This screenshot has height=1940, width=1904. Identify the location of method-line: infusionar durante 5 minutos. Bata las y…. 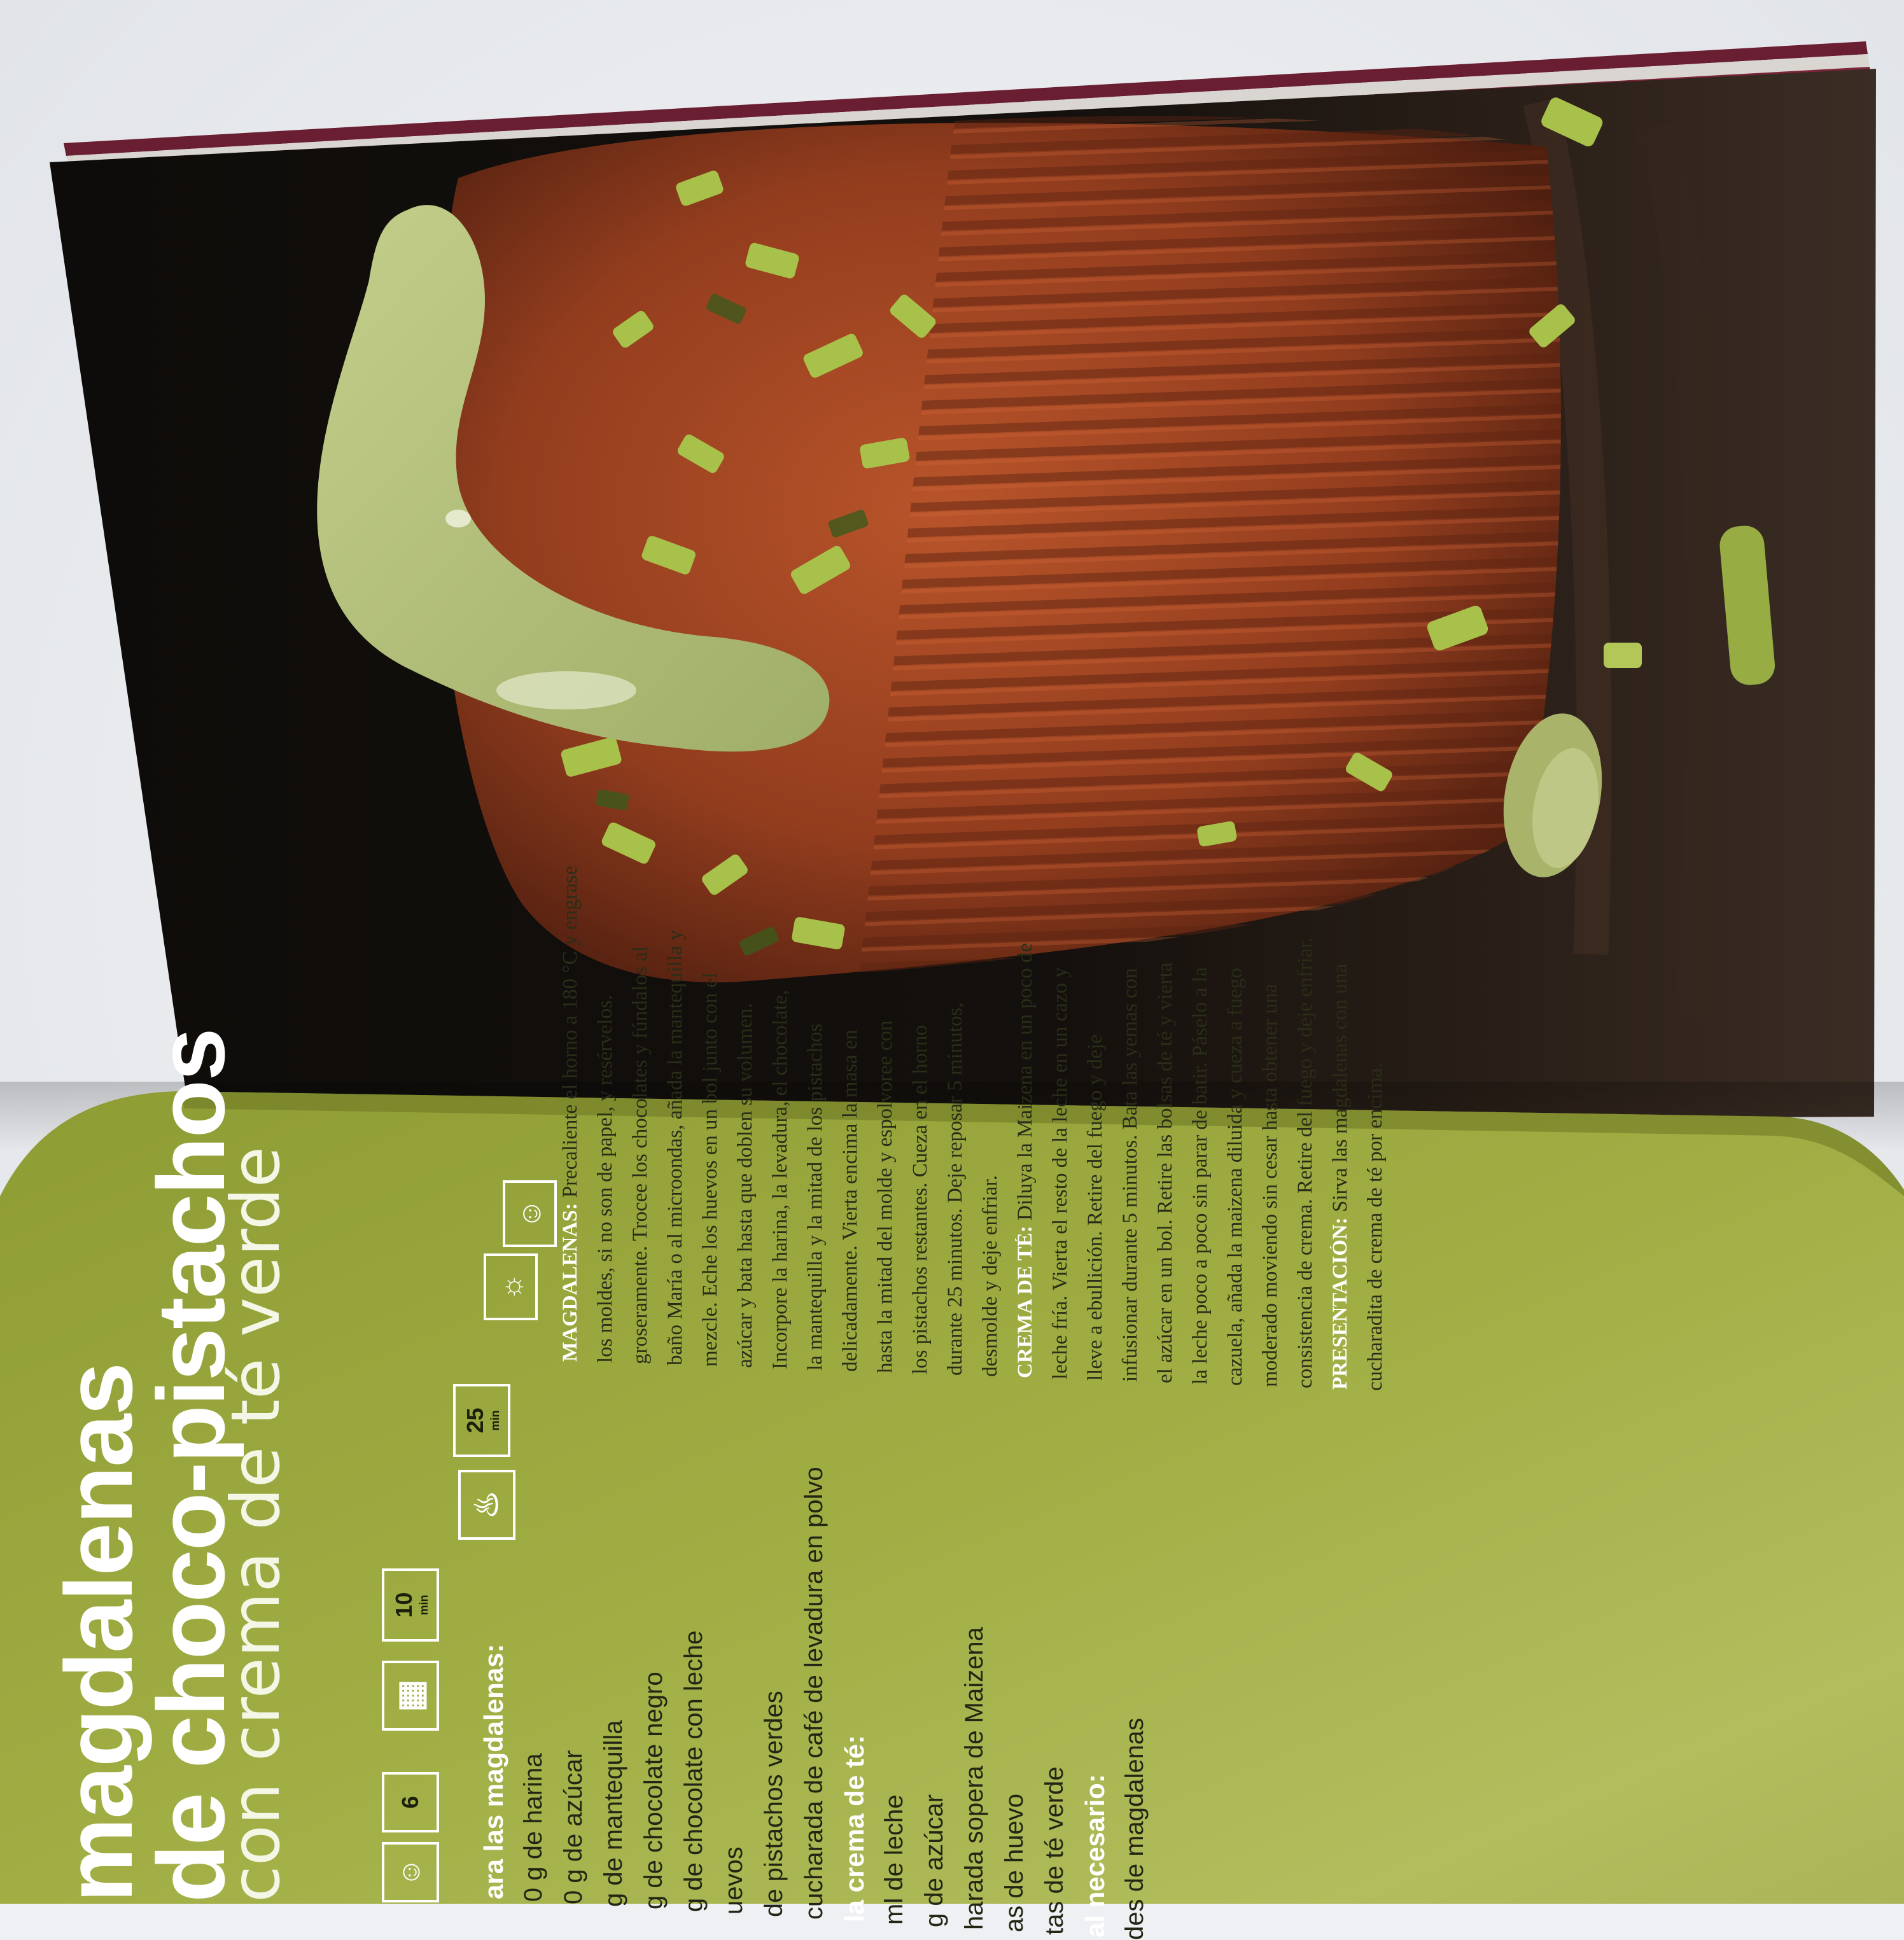
(1130, 1175).